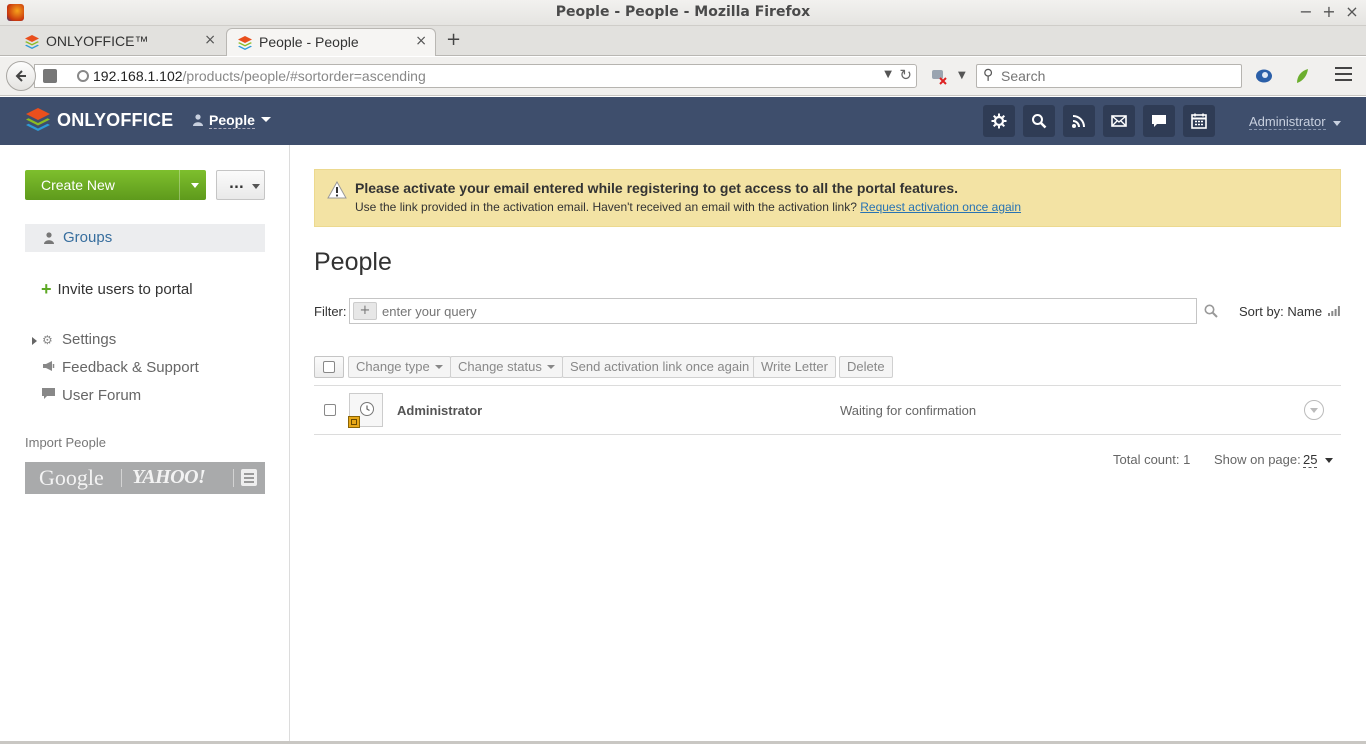  I want to click on tab-strip: ONLYOFFICE™ × People - People × +, so click(683, 41).